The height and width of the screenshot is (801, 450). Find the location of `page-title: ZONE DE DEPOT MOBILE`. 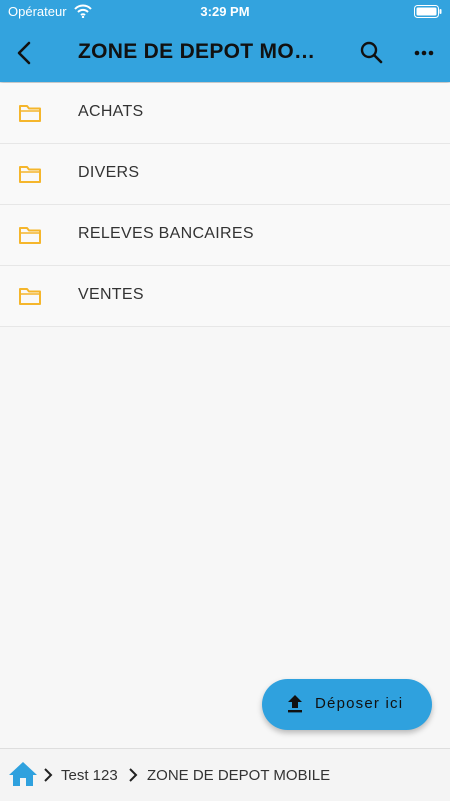

page-title: ZONE DE DEPOT MOBILE is located at coordinates (204, 51).